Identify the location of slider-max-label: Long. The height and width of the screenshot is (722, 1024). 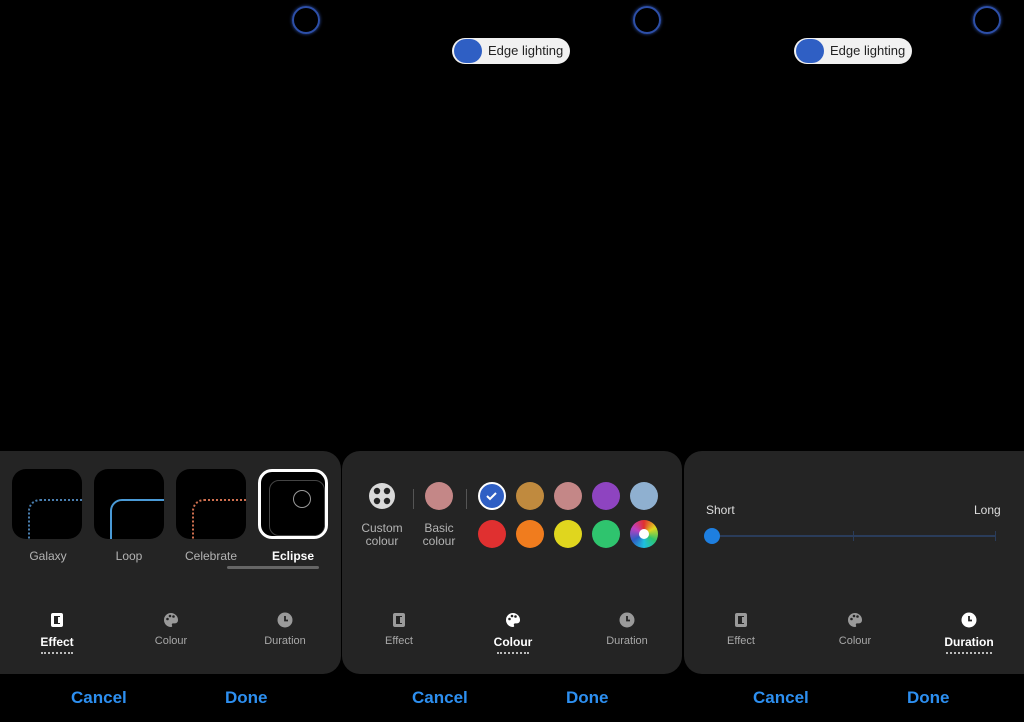
(987, 510).